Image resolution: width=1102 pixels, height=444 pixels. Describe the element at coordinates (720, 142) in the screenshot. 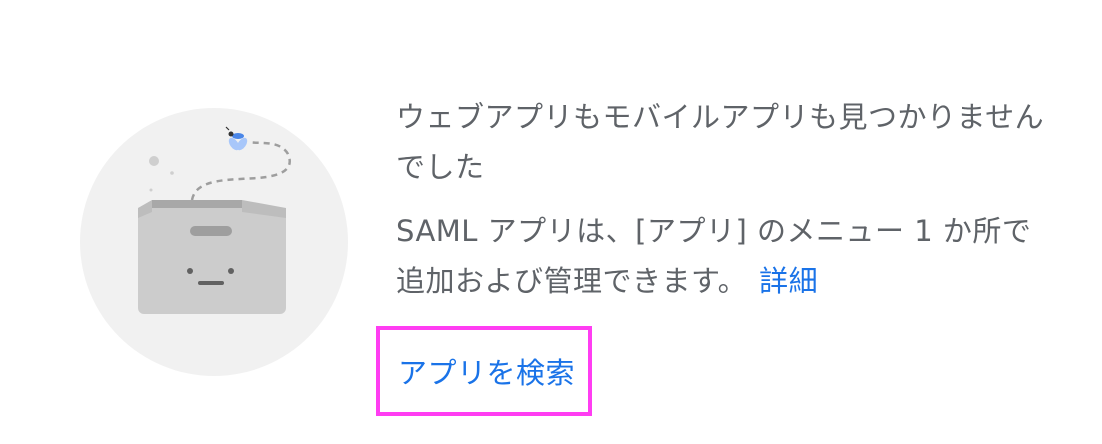

I see `empty-state-title: ウェブアプリもモバイルアプリも見つかりませんでした` at that location.